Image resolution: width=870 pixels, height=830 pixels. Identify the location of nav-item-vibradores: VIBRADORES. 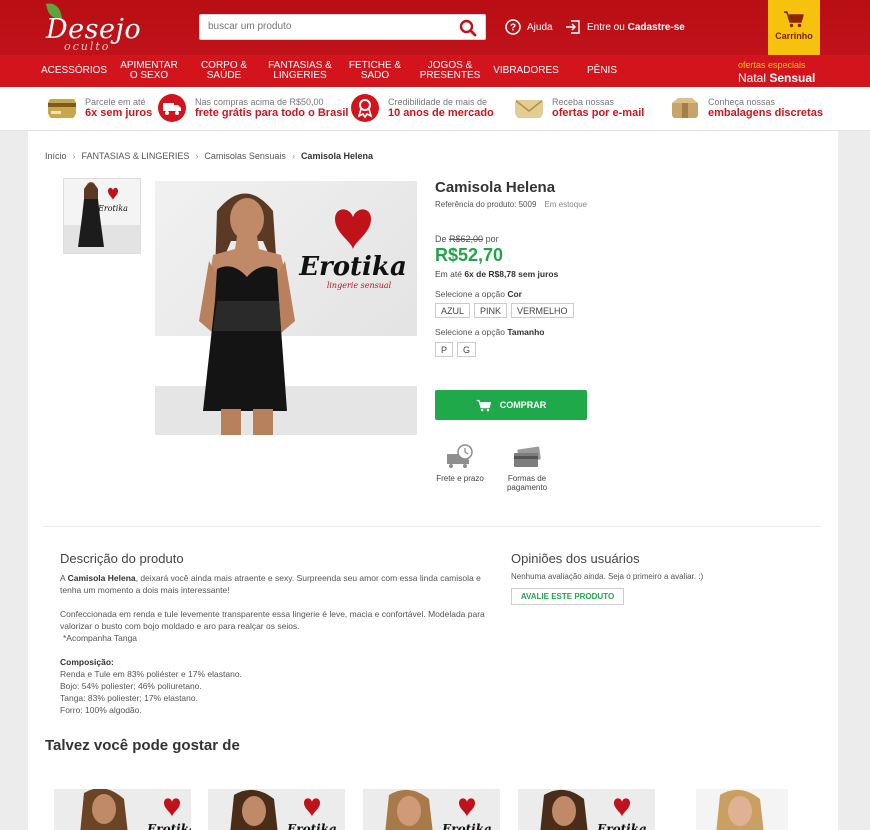
(526, 71).